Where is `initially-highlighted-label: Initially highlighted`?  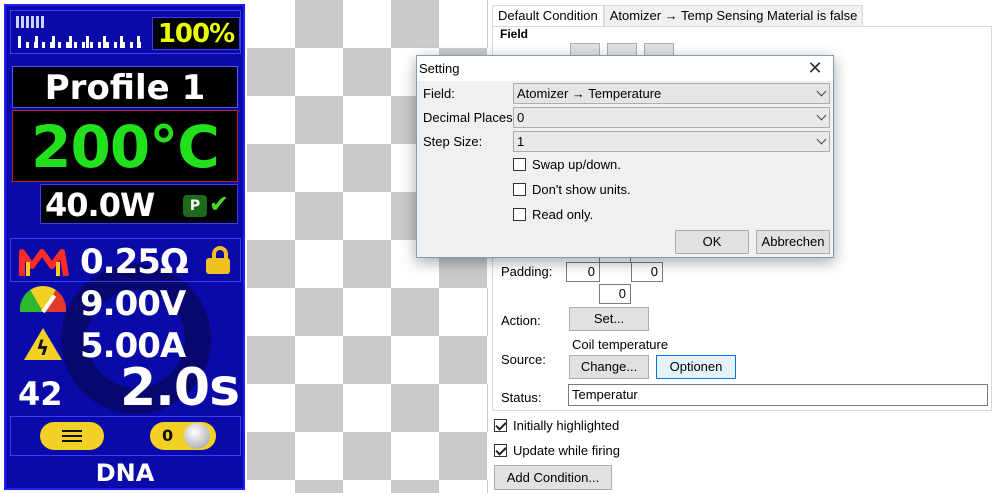 initially-highlighted-label: Initially highlighted is located at coordinates (566, 425).